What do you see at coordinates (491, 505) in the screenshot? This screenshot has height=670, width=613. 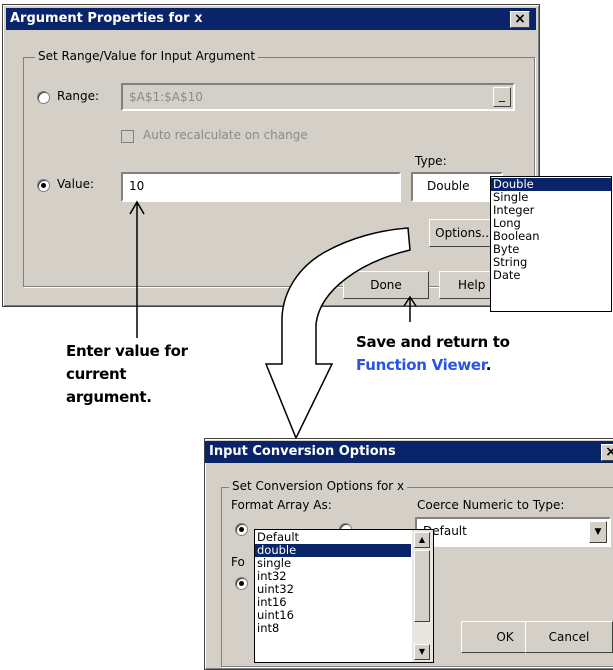 I see `coerce-label: Coerce Numeric to Type:` at bounding box center [491, 505].